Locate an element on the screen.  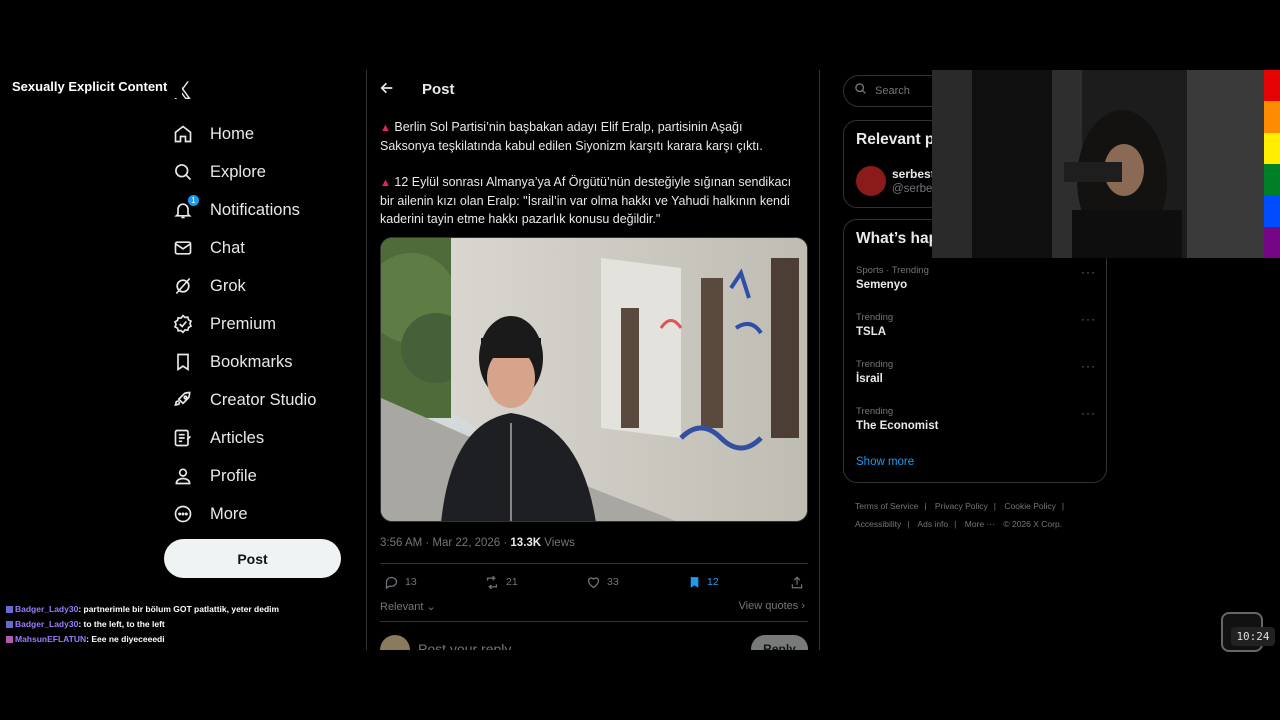
chevron-right-icon: › is located at coordinates (801, 606).